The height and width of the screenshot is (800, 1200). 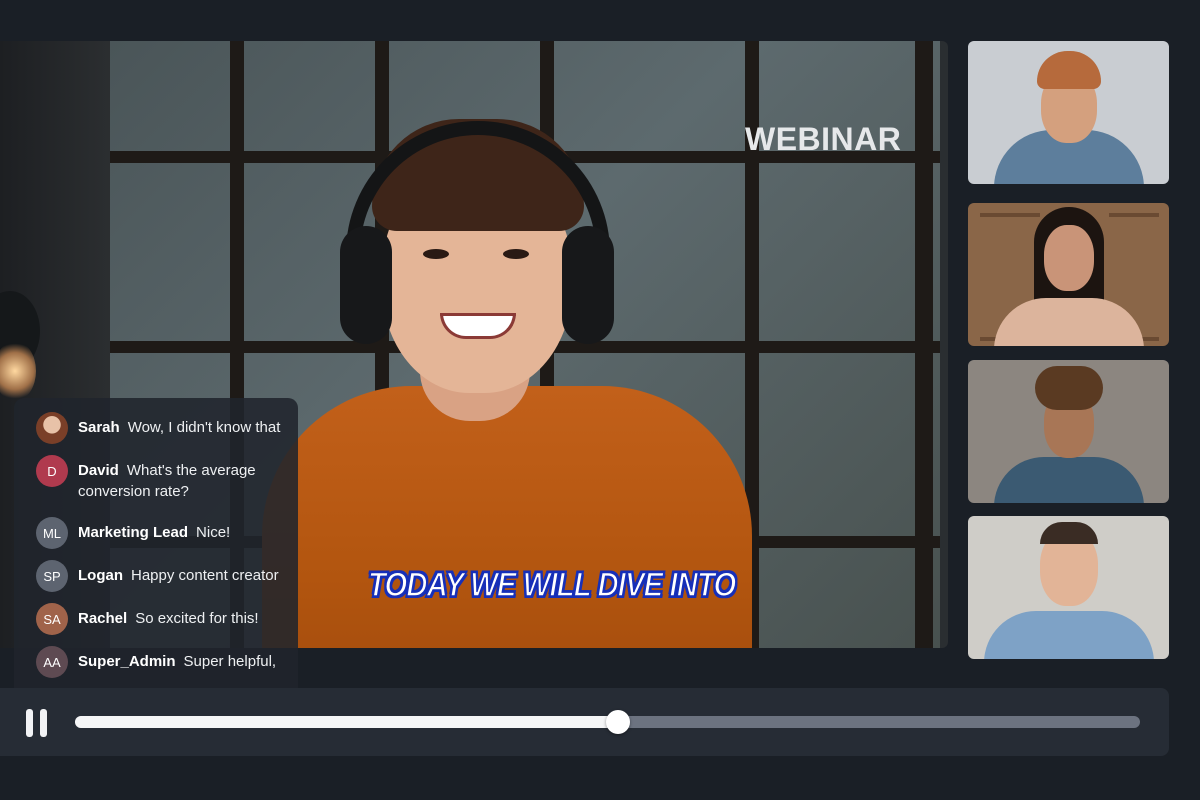 I want to click on avatar: D, so click(x=52, y=471).